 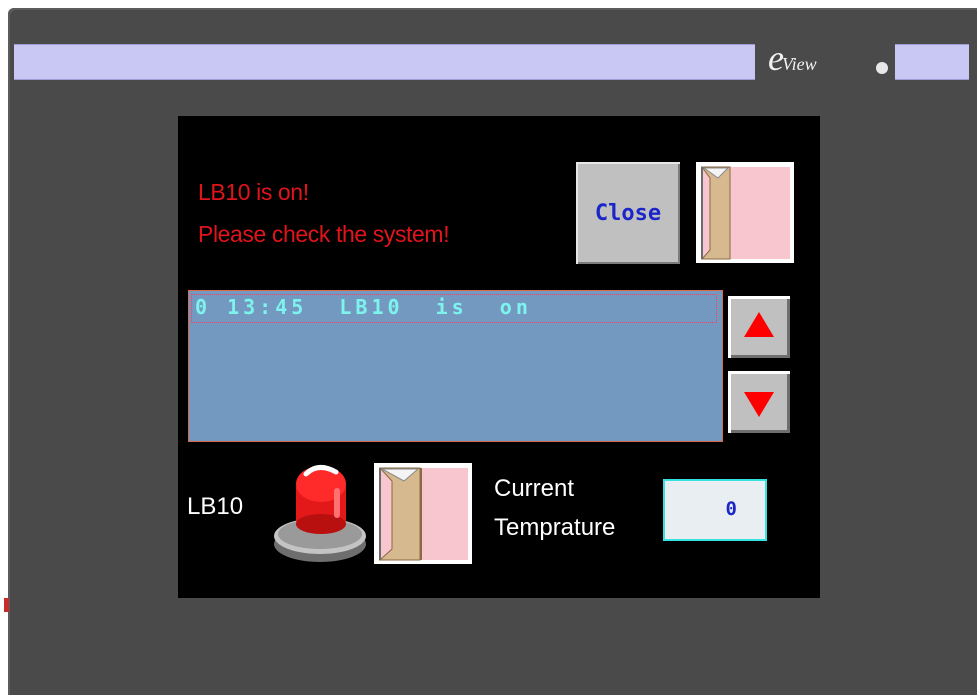 I want to click on temperature-value-display: 0, so click(x=715, y=510).